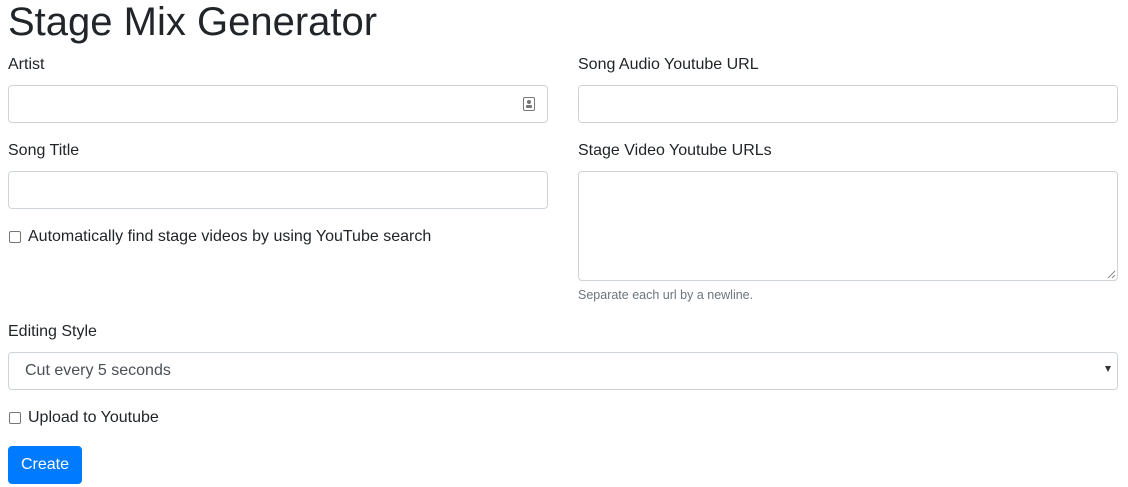 The height and width of the screenshot is (487, 1128). What do you see at coordinates (278, 190) in the screenshot?
I see `song-title-input` at bounding box center [278, 190].